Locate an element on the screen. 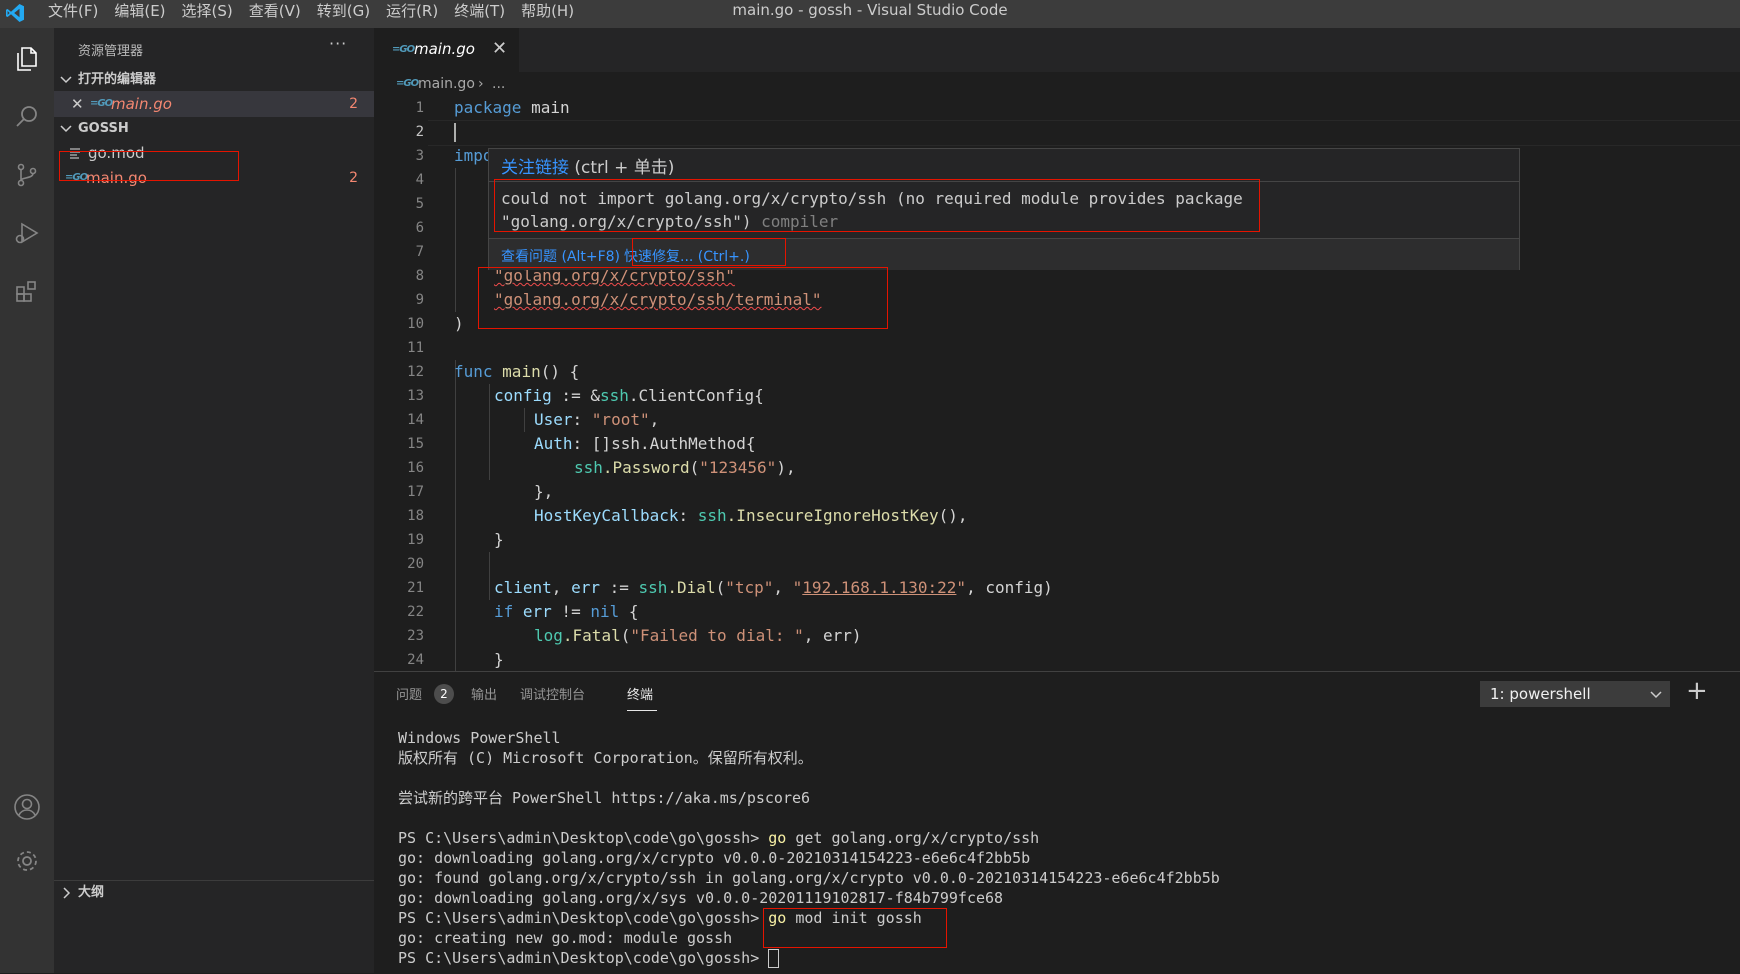  line-number: 16 is located at coordinates (415, 468).